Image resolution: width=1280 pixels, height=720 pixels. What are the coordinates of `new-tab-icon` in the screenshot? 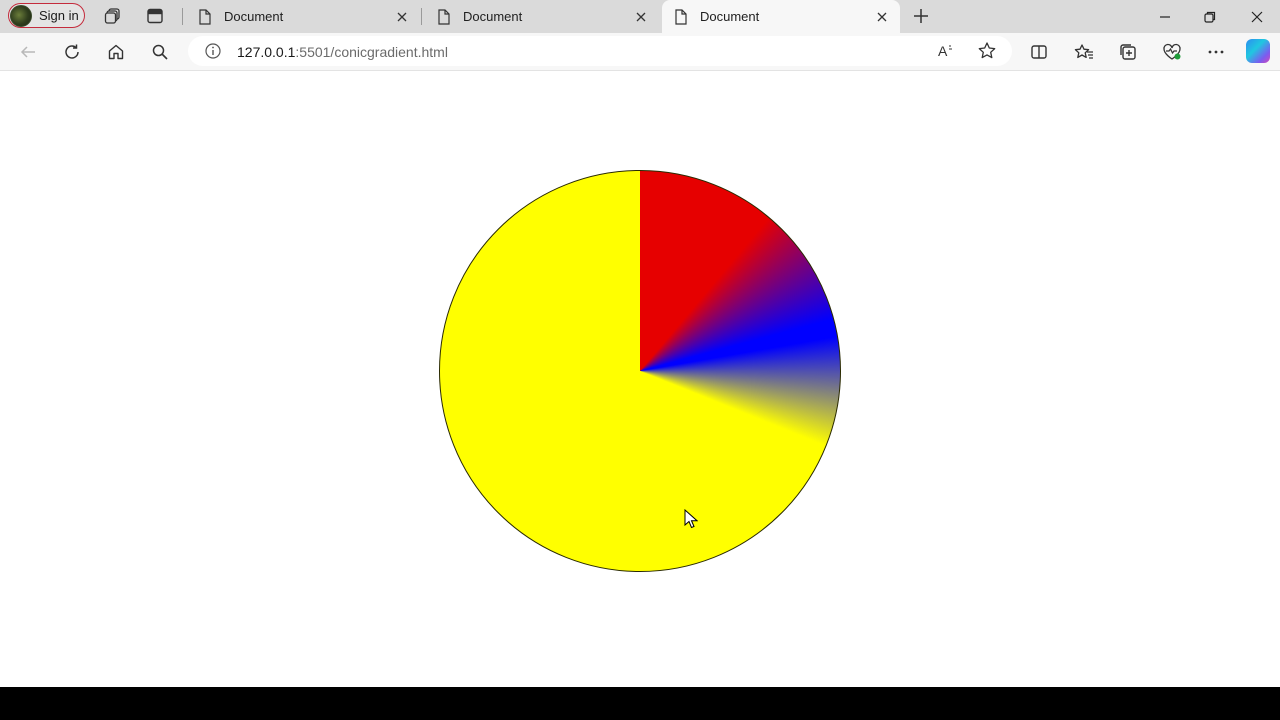 It's located at (921, 16).